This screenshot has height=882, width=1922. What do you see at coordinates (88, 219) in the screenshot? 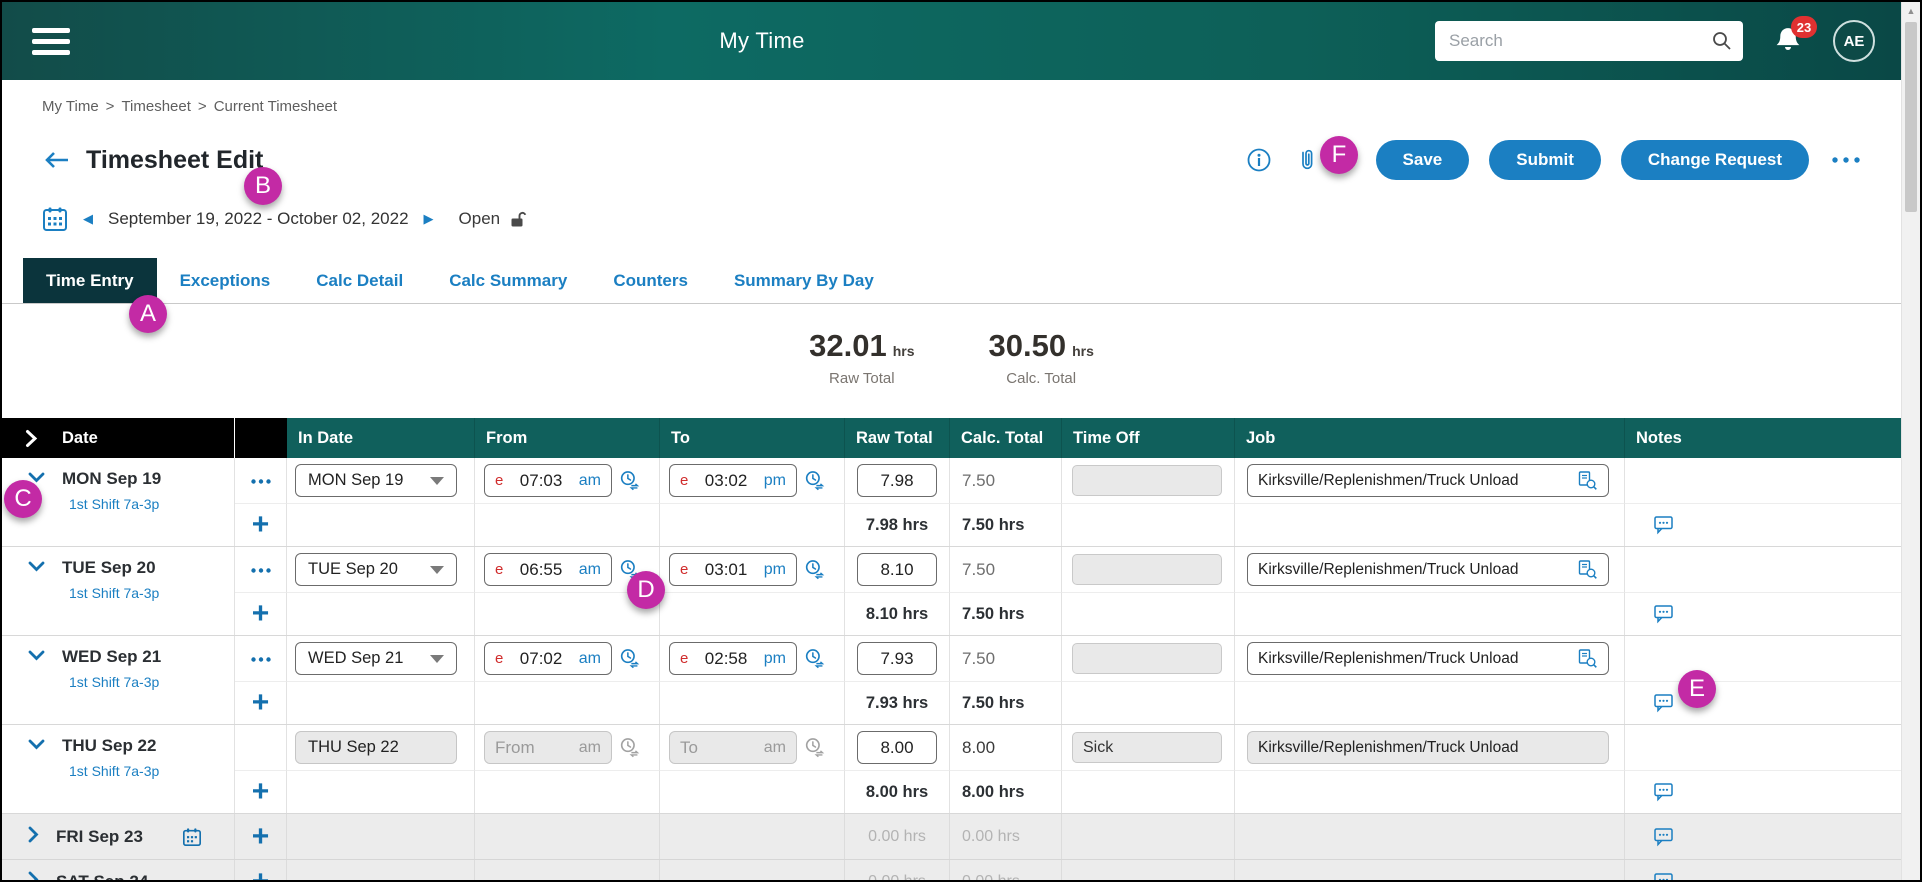
I see `previous-period-icon: ◀` at bounding box center [88, 219].